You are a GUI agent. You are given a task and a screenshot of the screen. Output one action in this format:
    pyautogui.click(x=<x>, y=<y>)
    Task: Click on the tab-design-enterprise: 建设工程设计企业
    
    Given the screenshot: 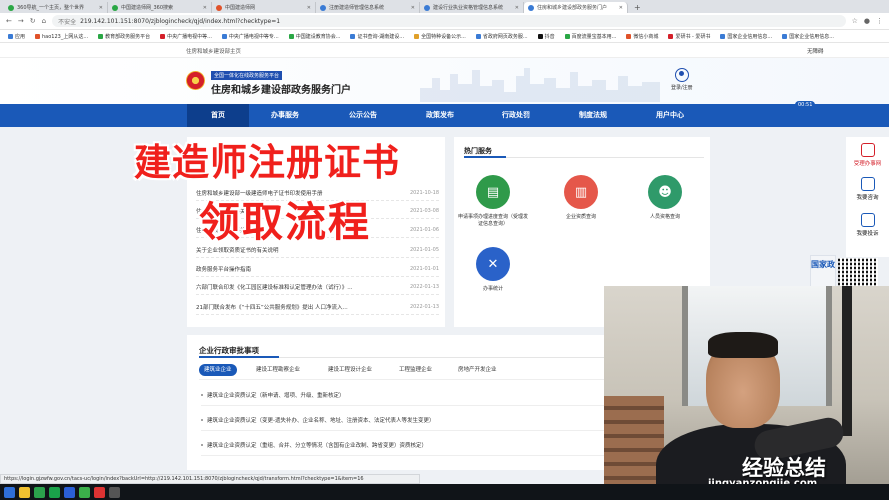 What is the action you would take?
    pyautogui.click(x=350, y=370)
    